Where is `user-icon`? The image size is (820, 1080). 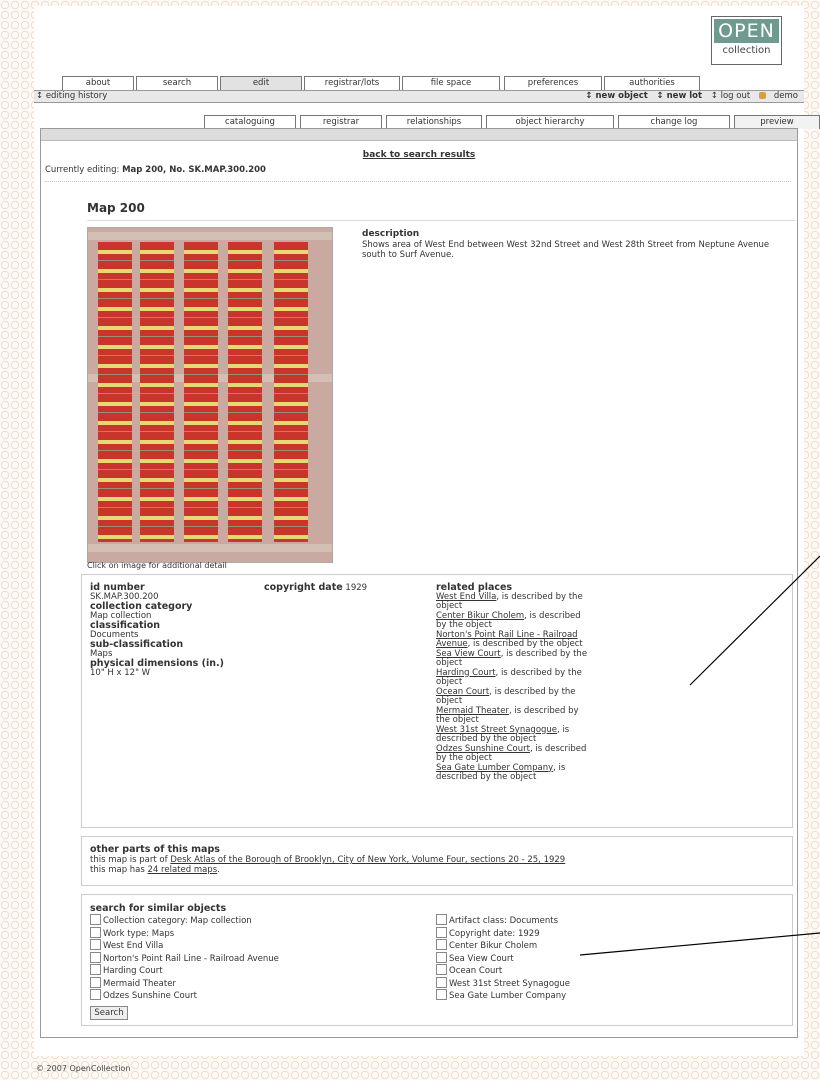 user-icon is located at coordinates (762, 95).